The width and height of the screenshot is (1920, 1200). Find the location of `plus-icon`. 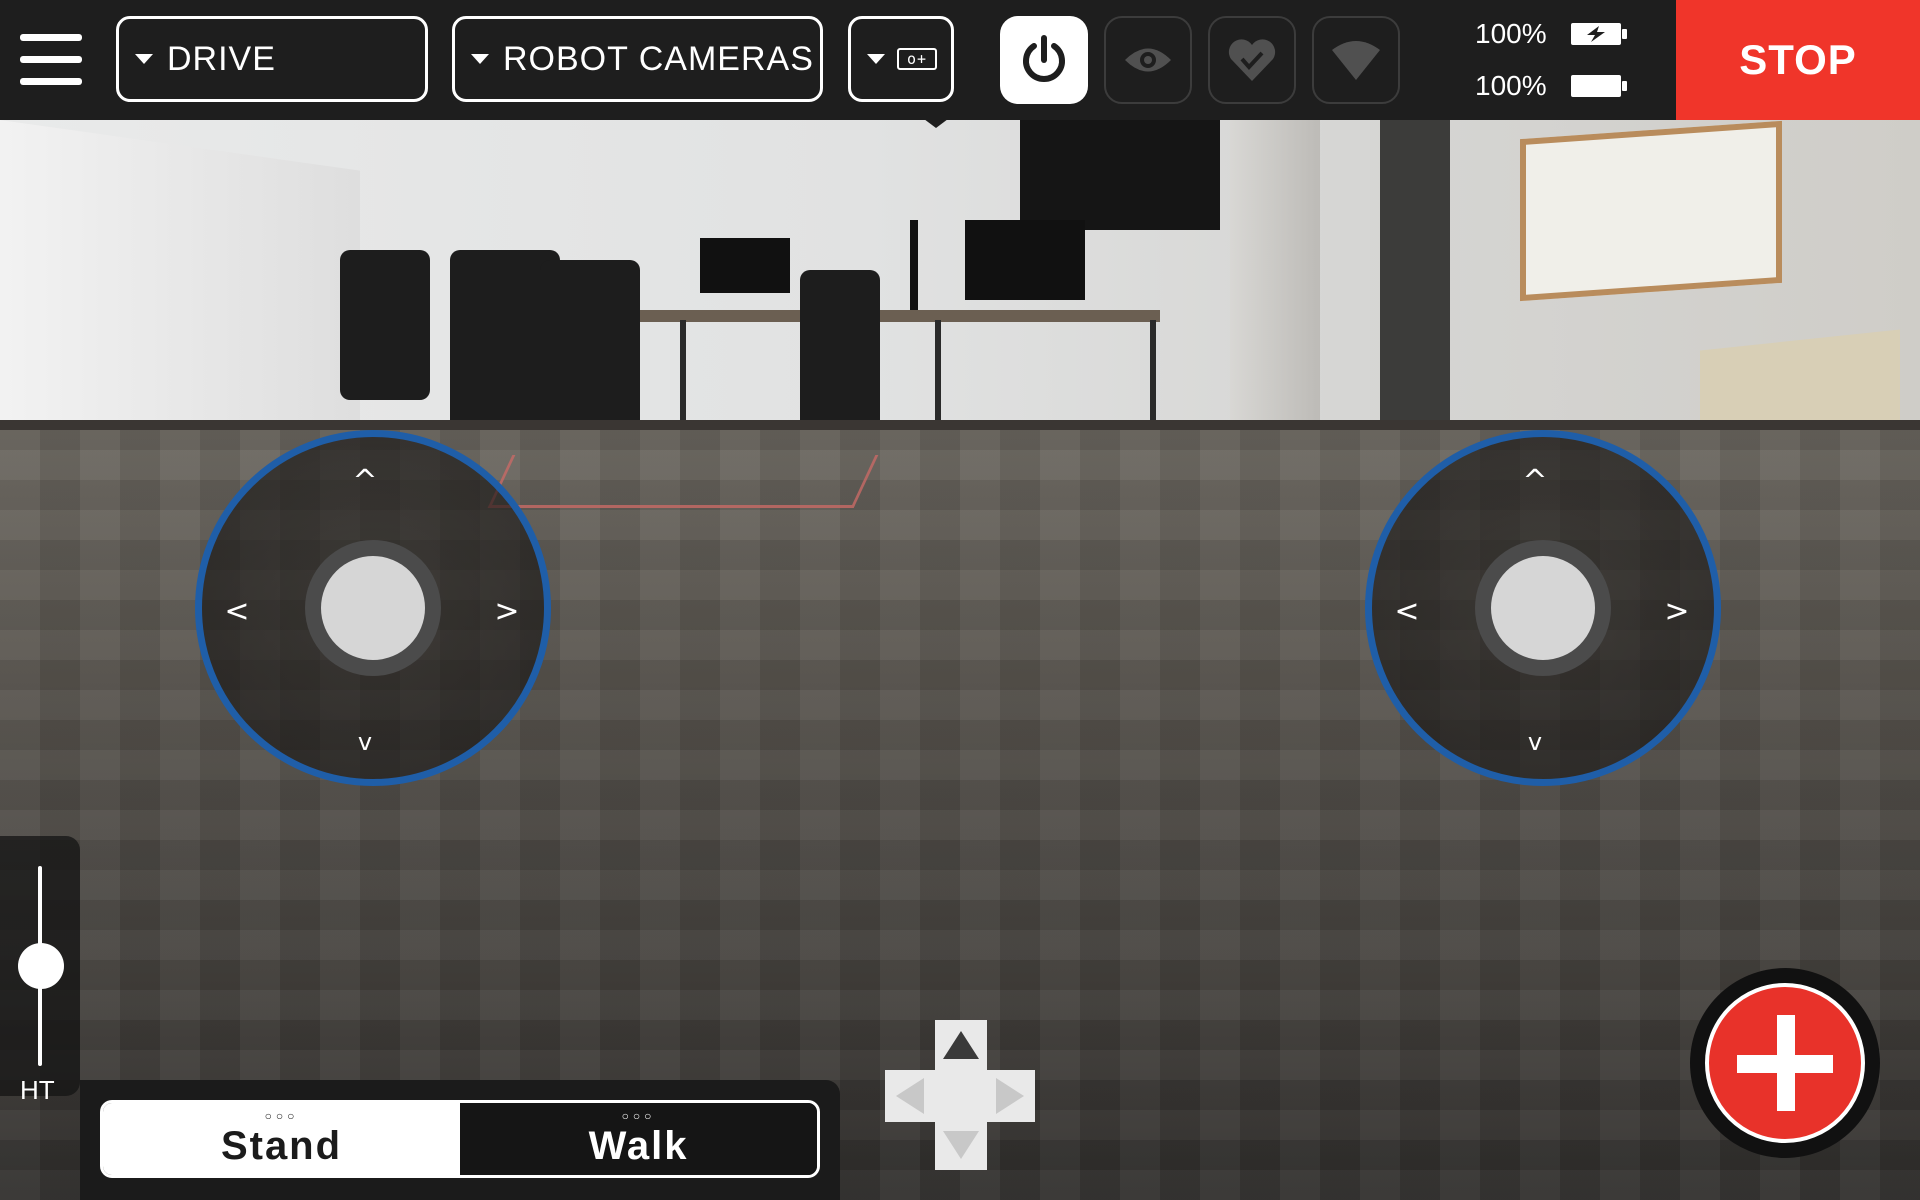

plus-icon is located at coordinates (1785, 1063).